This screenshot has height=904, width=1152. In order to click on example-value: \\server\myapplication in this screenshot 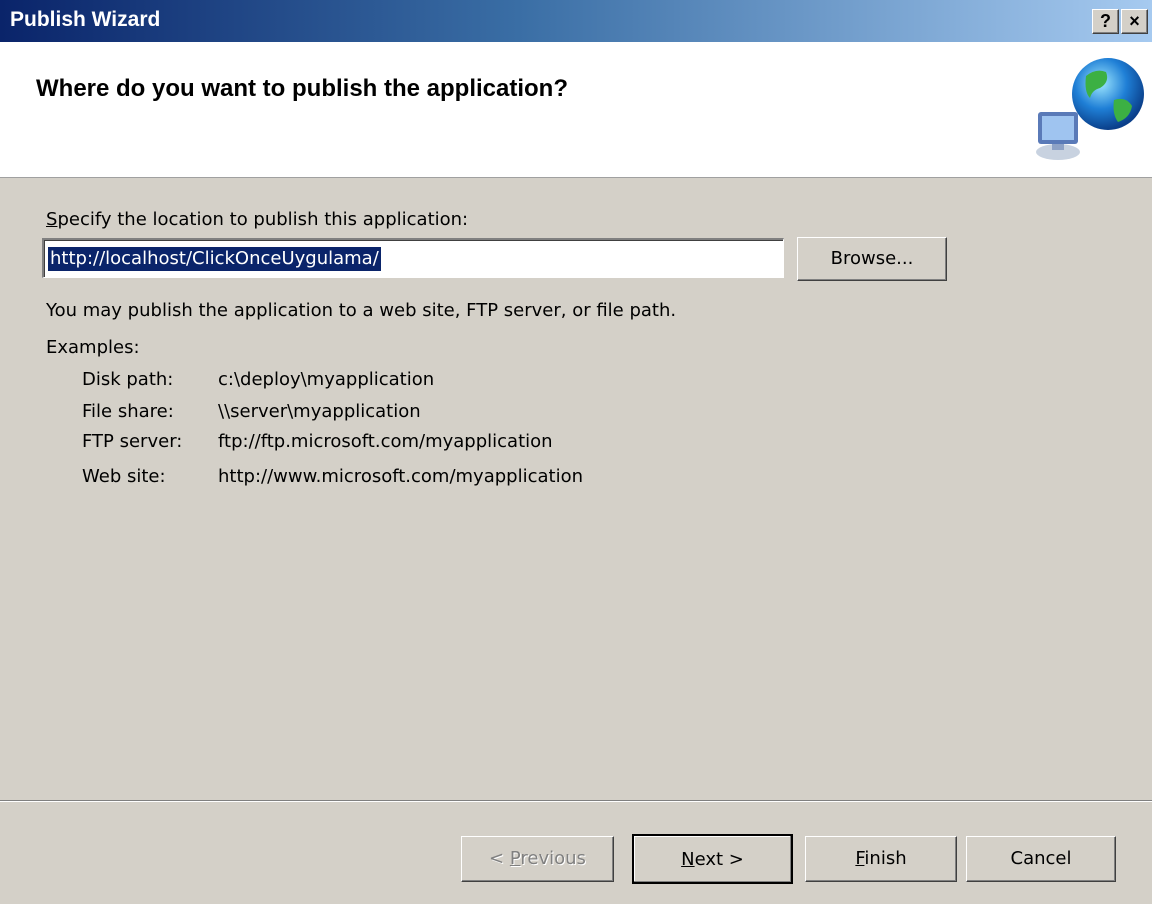, I will do `click(319, 411)`.